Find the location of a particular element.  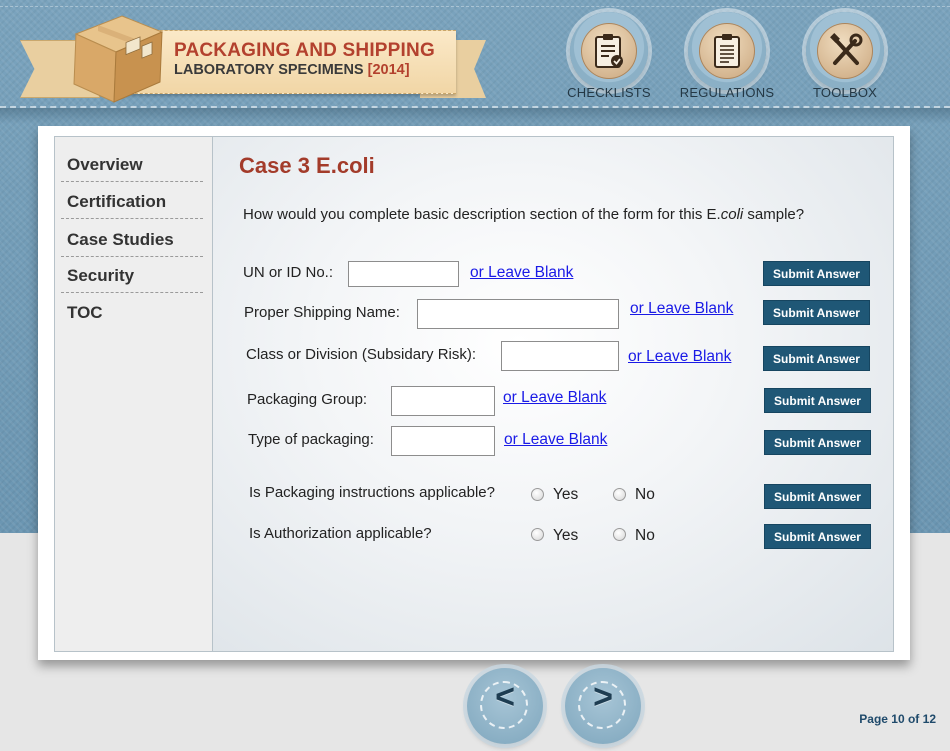

sidebar-item-case-studies: Case Studies is located at coordinates (132, 238).